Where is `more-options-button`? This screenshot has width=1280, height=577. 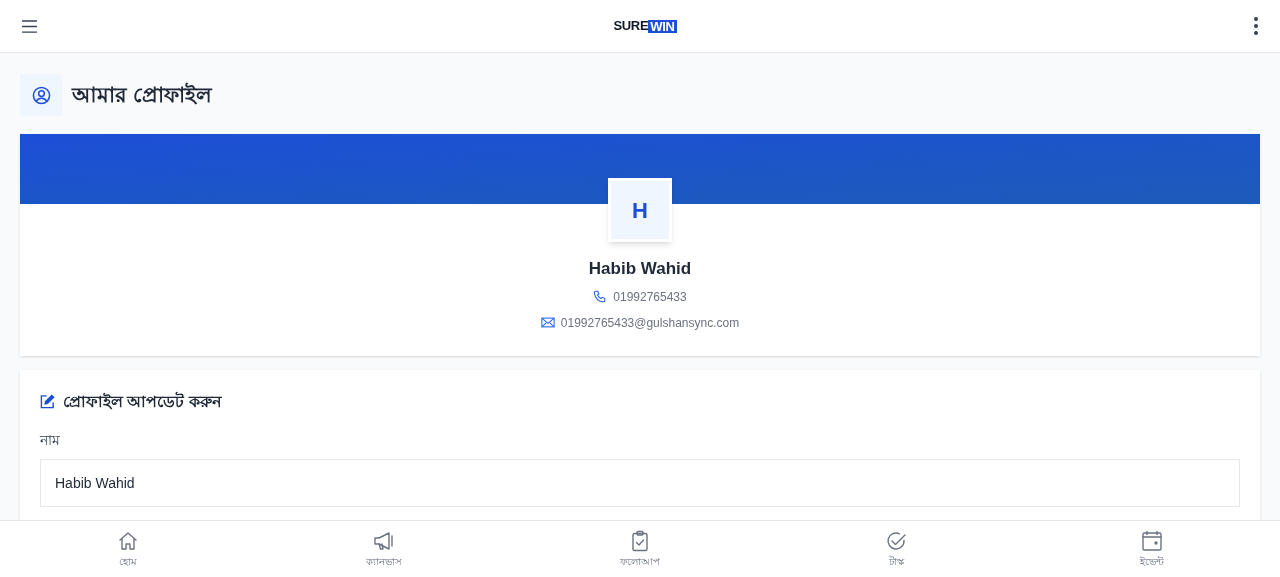
more-options-button is located at coordinates (1256, 26).